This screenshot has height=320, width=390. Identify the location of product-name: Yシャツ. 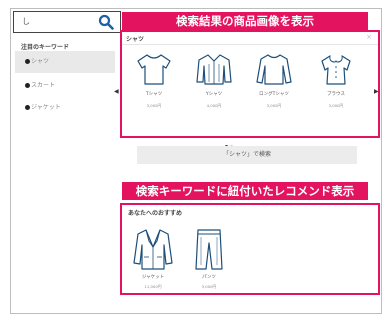
(214, 94).